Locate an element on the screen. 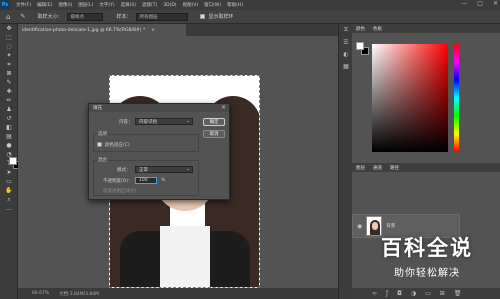  home-icon: ⌂ is located at coordinates (8, 17).